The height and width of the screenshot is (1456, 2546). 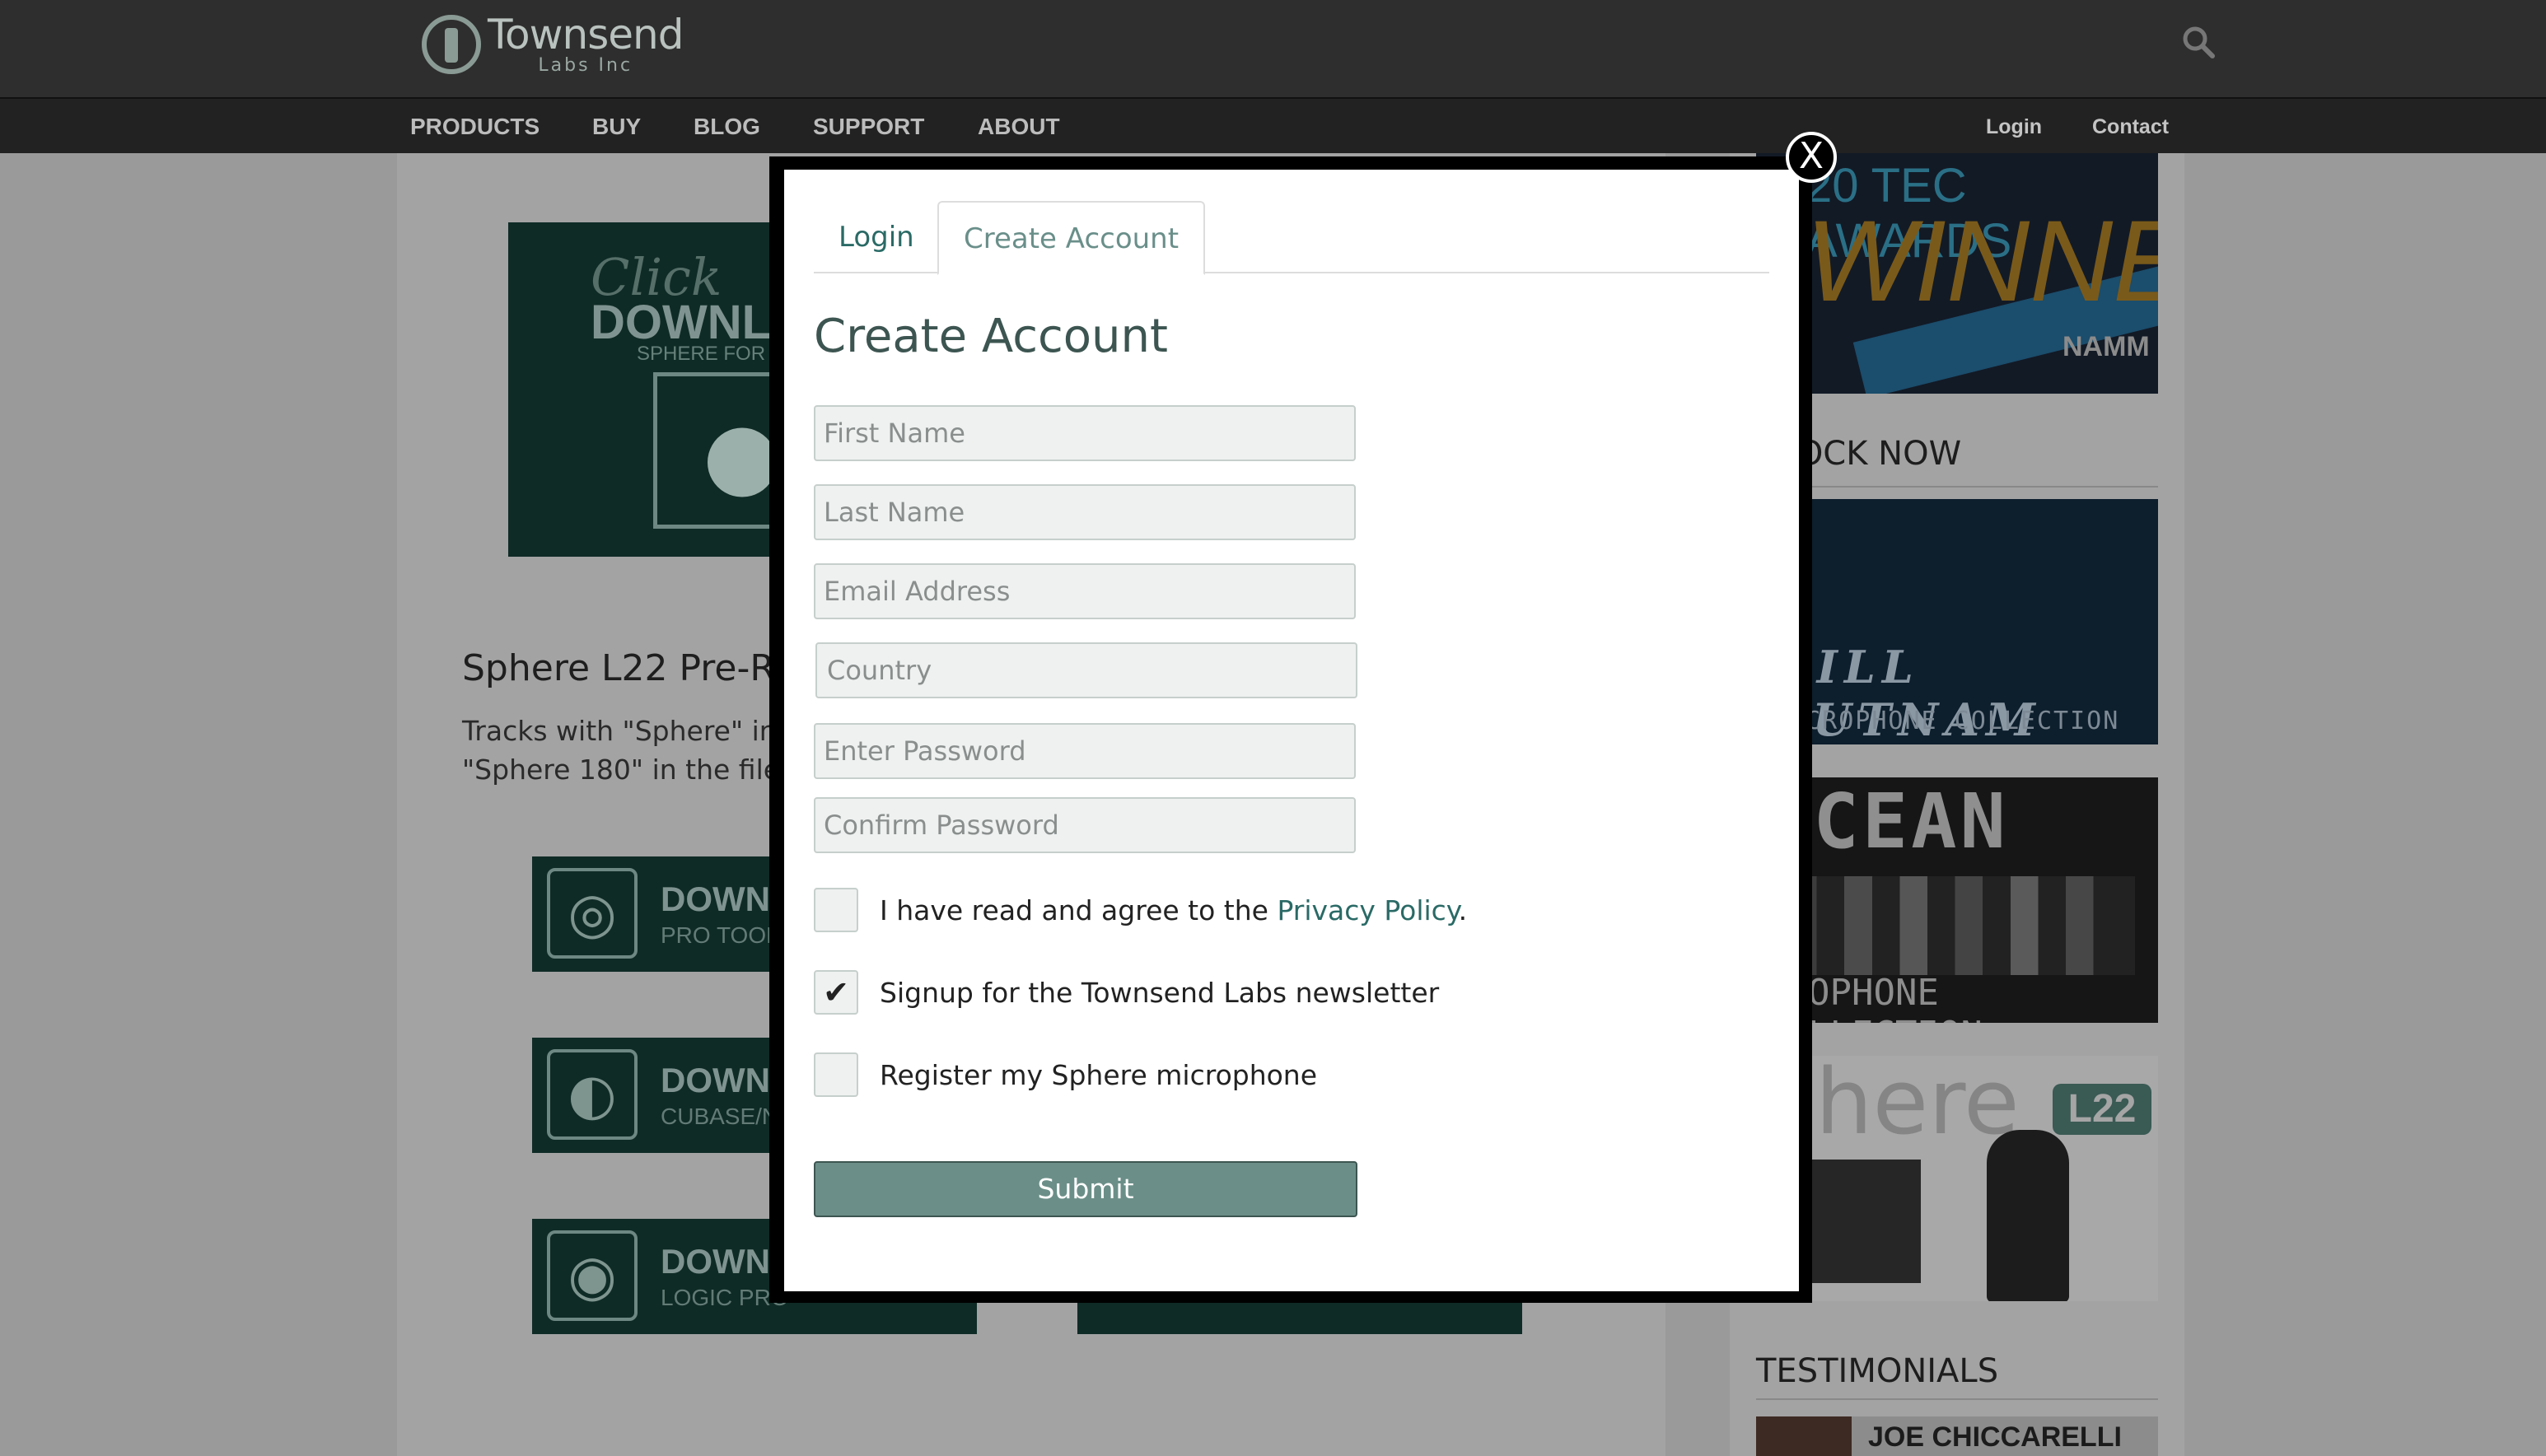 What do you see at coordinates (727, 127) in the screenshot?
I see `nav-item-blog: BLOG` at bounding box center [727, 127].